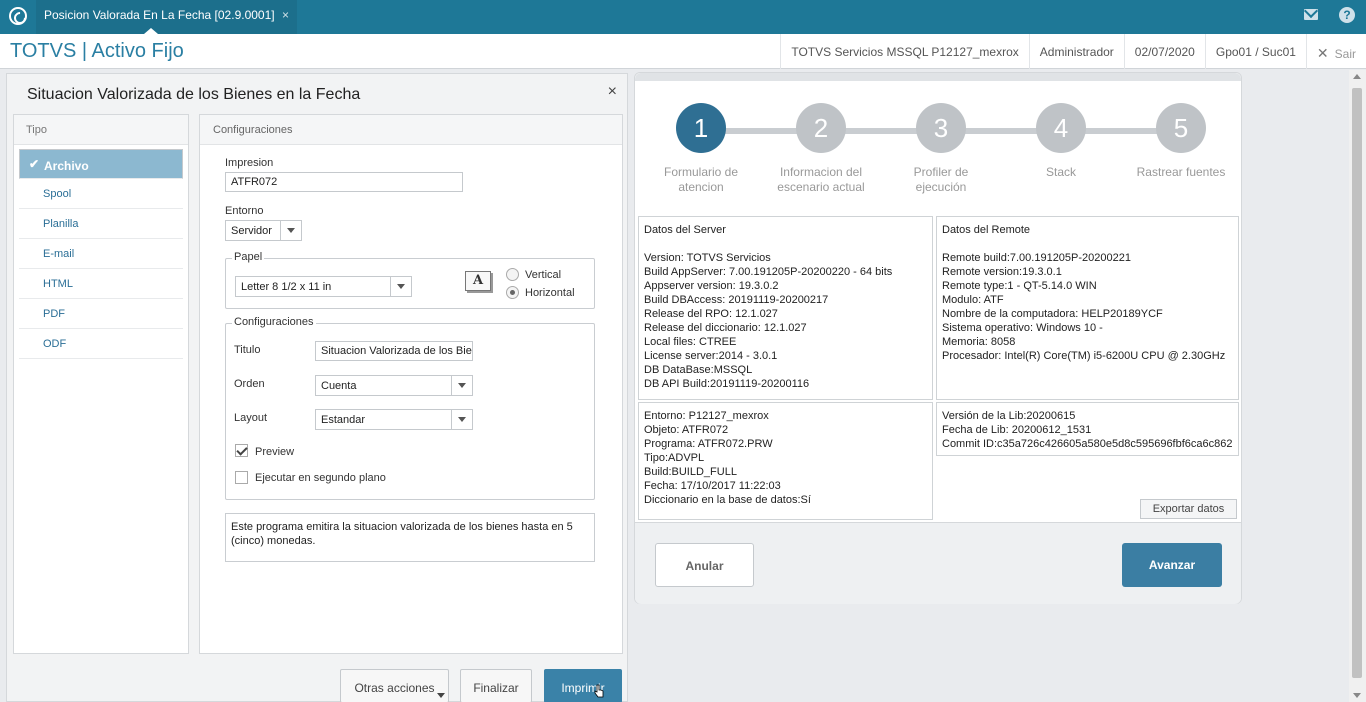  I want to click on close-icon: ✕, so click(1322, 53).